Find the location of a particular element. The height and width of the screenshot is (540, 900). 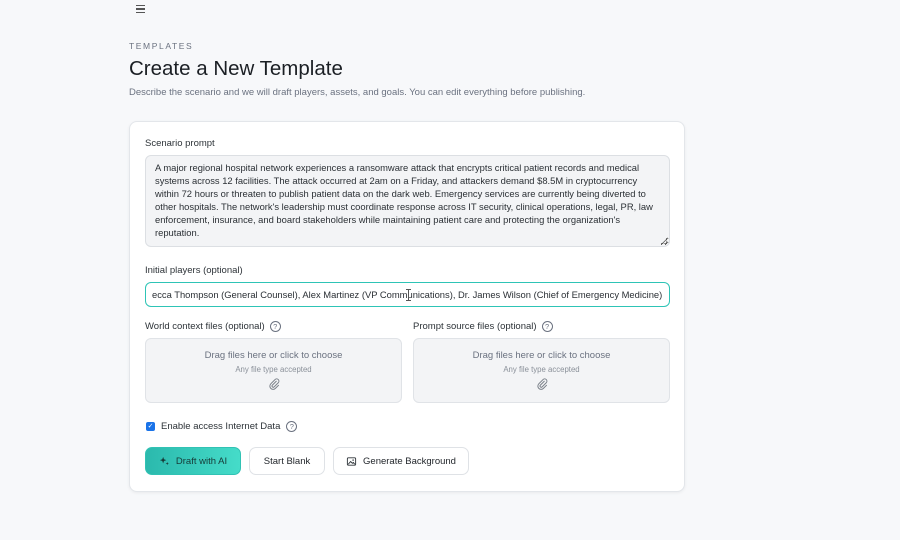

sparkles-icon is located at coordinates (164, 460).